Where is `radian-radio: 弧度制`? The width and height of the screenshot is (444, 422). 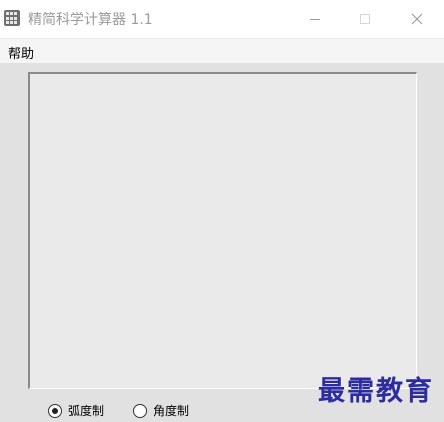
radian-radio: 弧度制 is located at coordinates (76, 410).